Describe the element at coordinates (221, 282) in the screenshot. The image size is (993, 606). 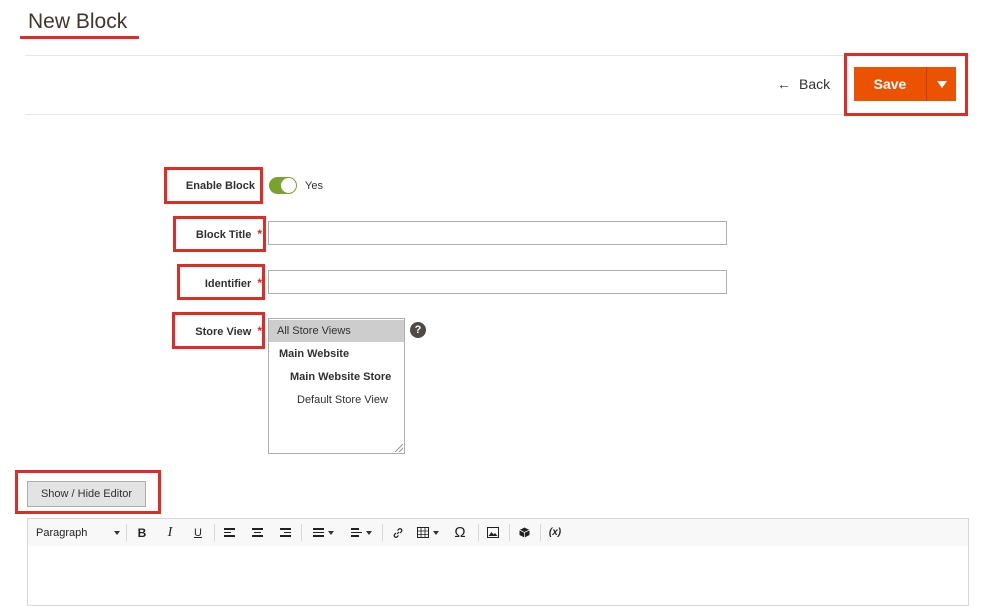
I see `highlight-box-identifier` at that location.